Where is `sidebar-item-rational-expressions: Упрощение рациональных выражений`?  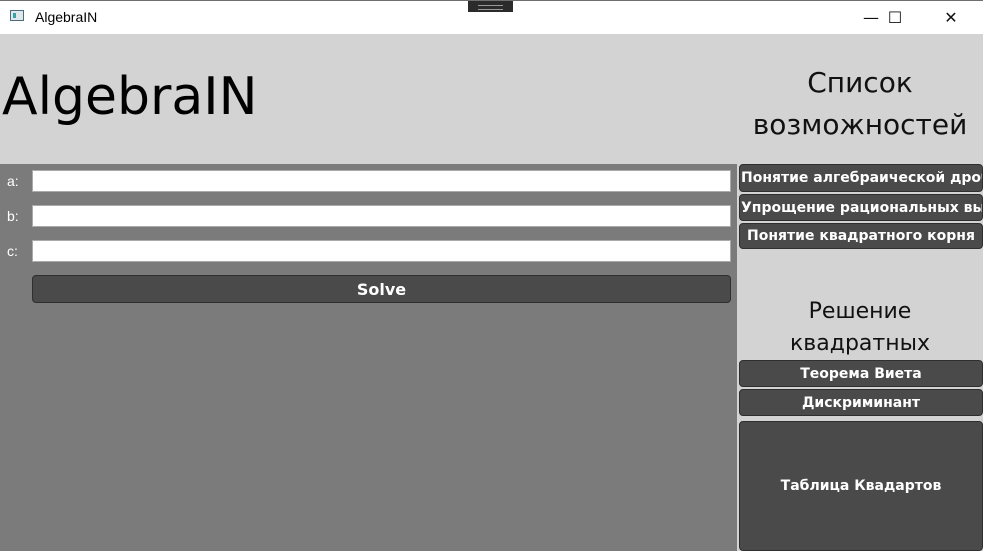
sidebar-item-rational-expressions: Упрощение рациональных выражений is located at coordinates (861, 207).